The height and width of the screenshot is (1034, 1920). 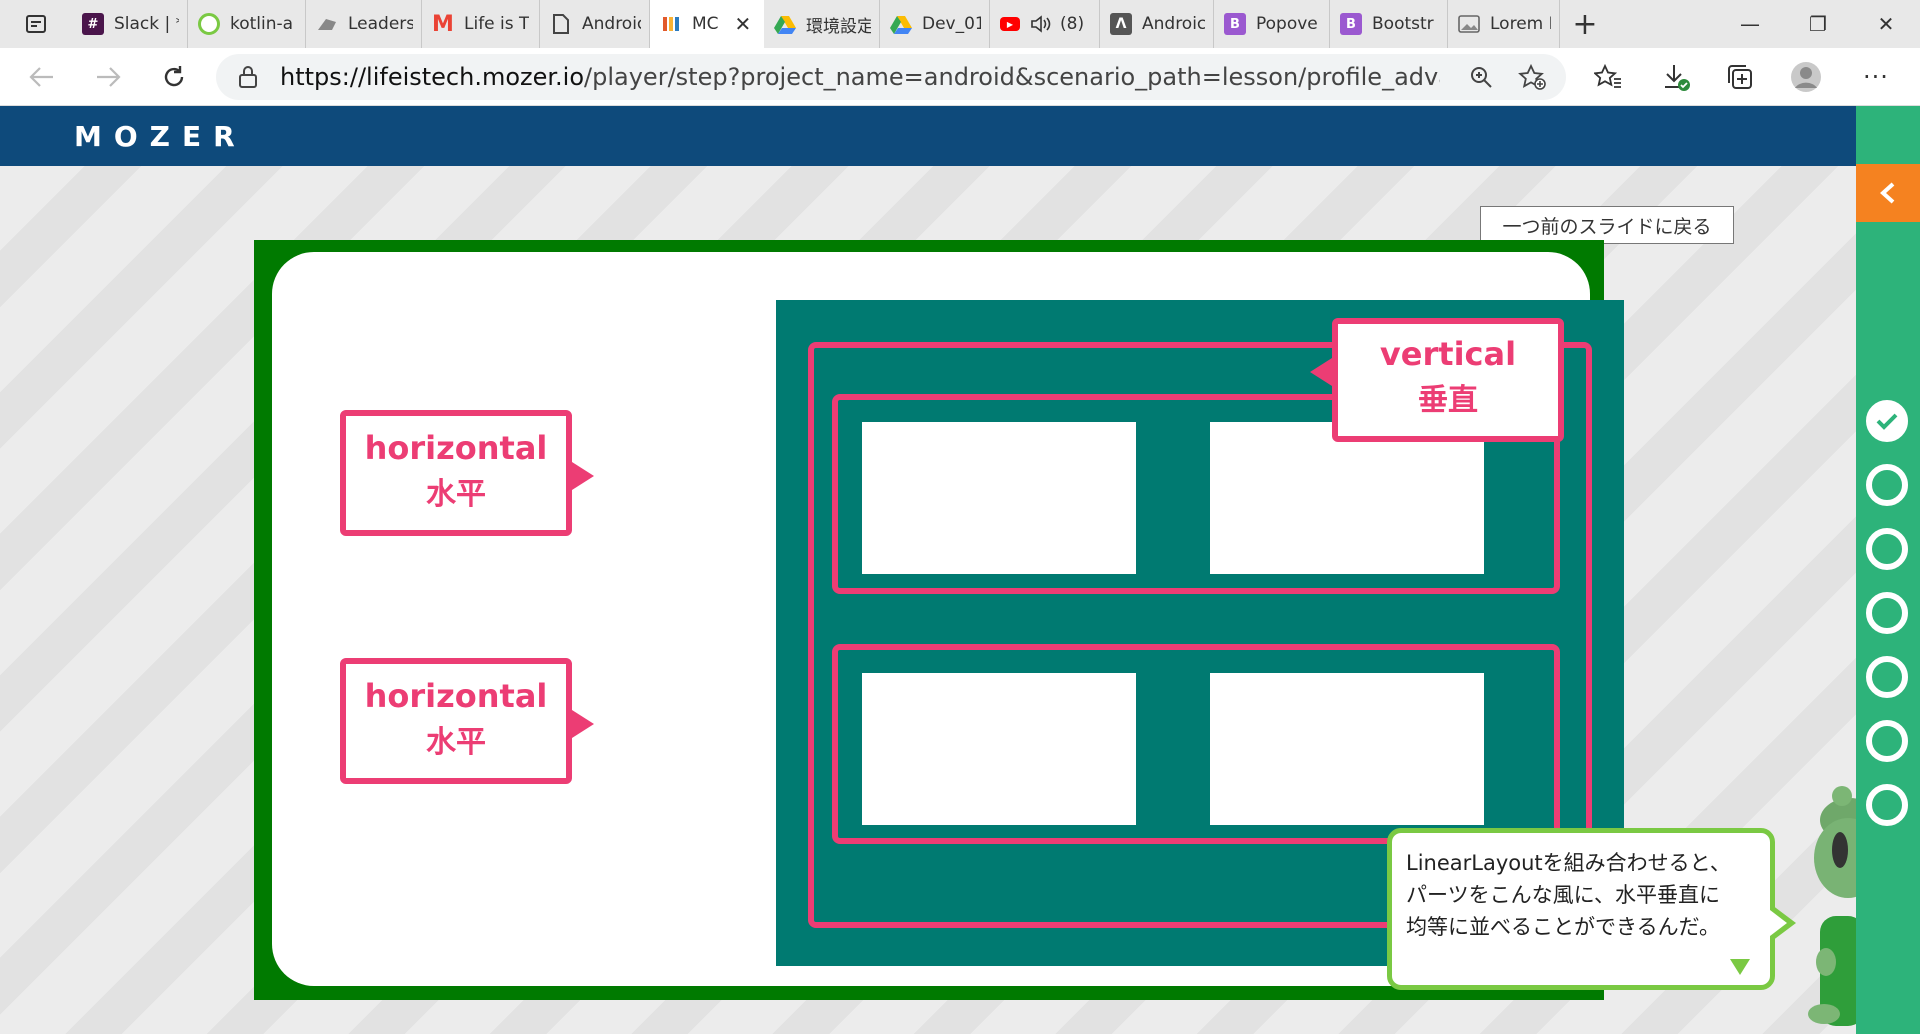 I want to click on close-window-button: ✕, so click(x=1886, y=24).